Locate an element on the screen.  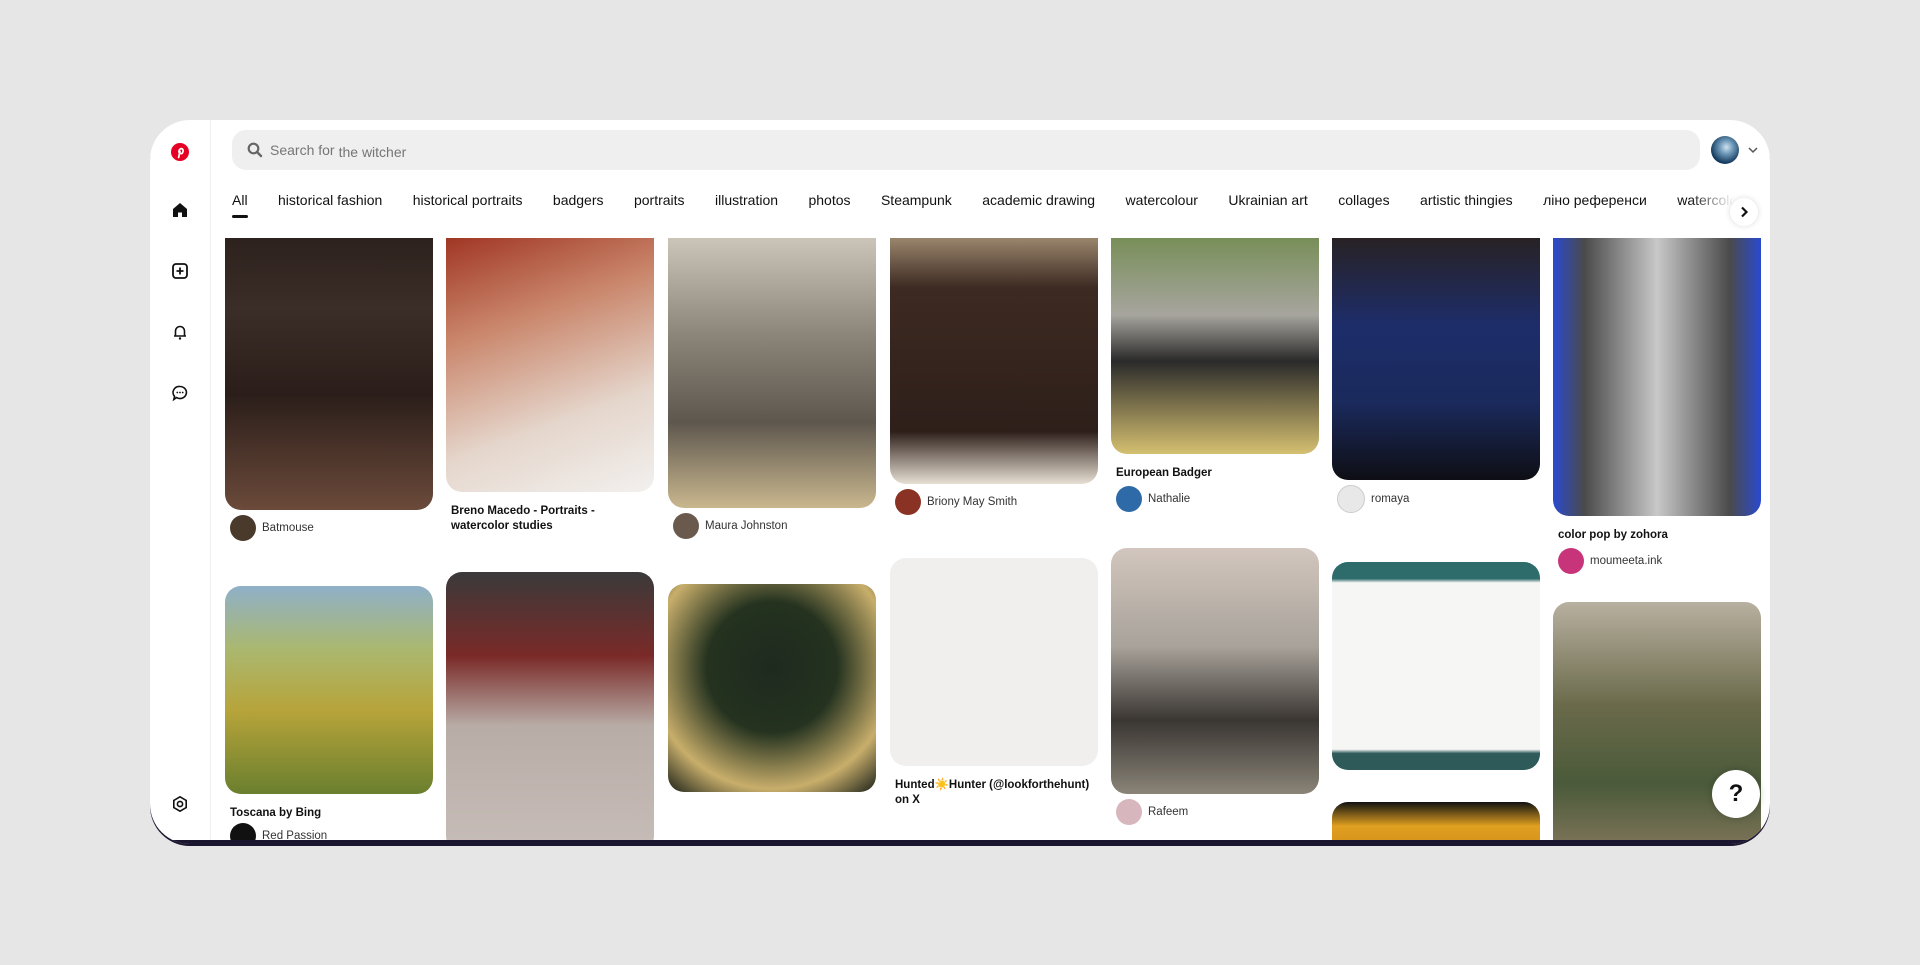
pin-user: moumeeta.ink is located at coordinates (1626, 561).